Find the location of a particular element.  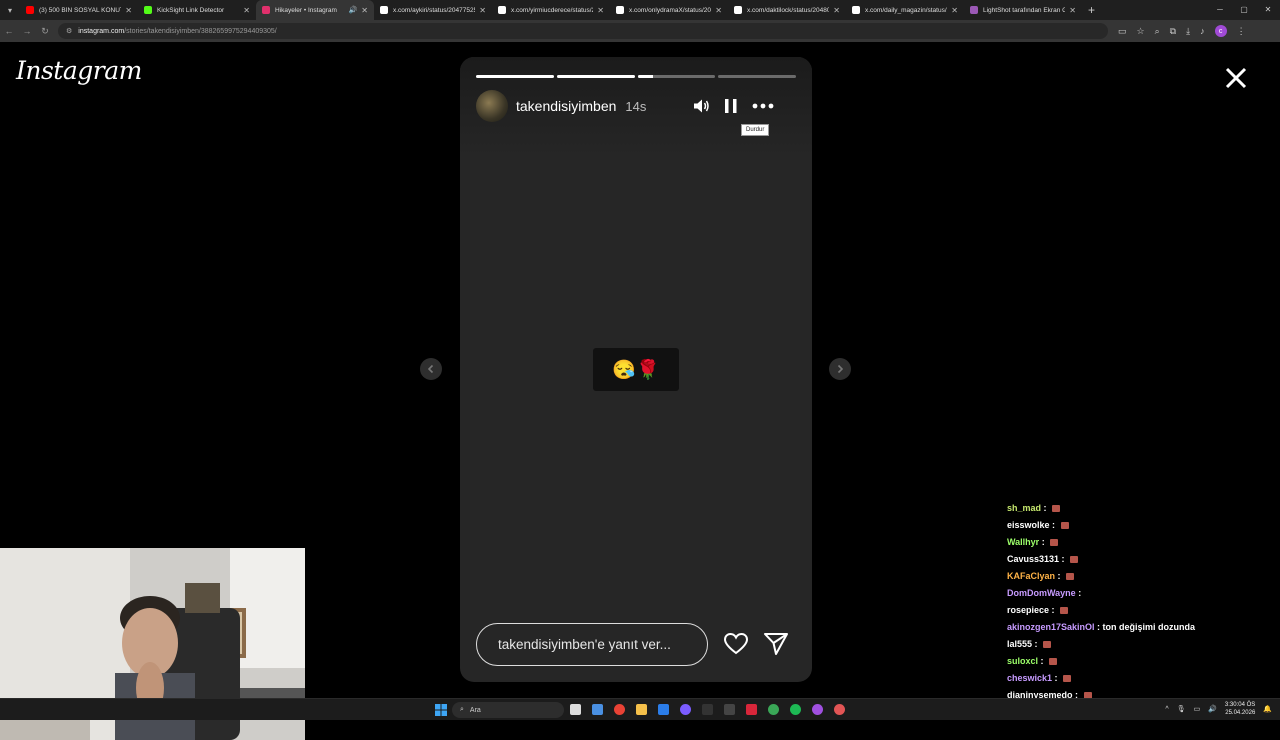

close-window-button: ✕ is located at coordinates (1268, 10).